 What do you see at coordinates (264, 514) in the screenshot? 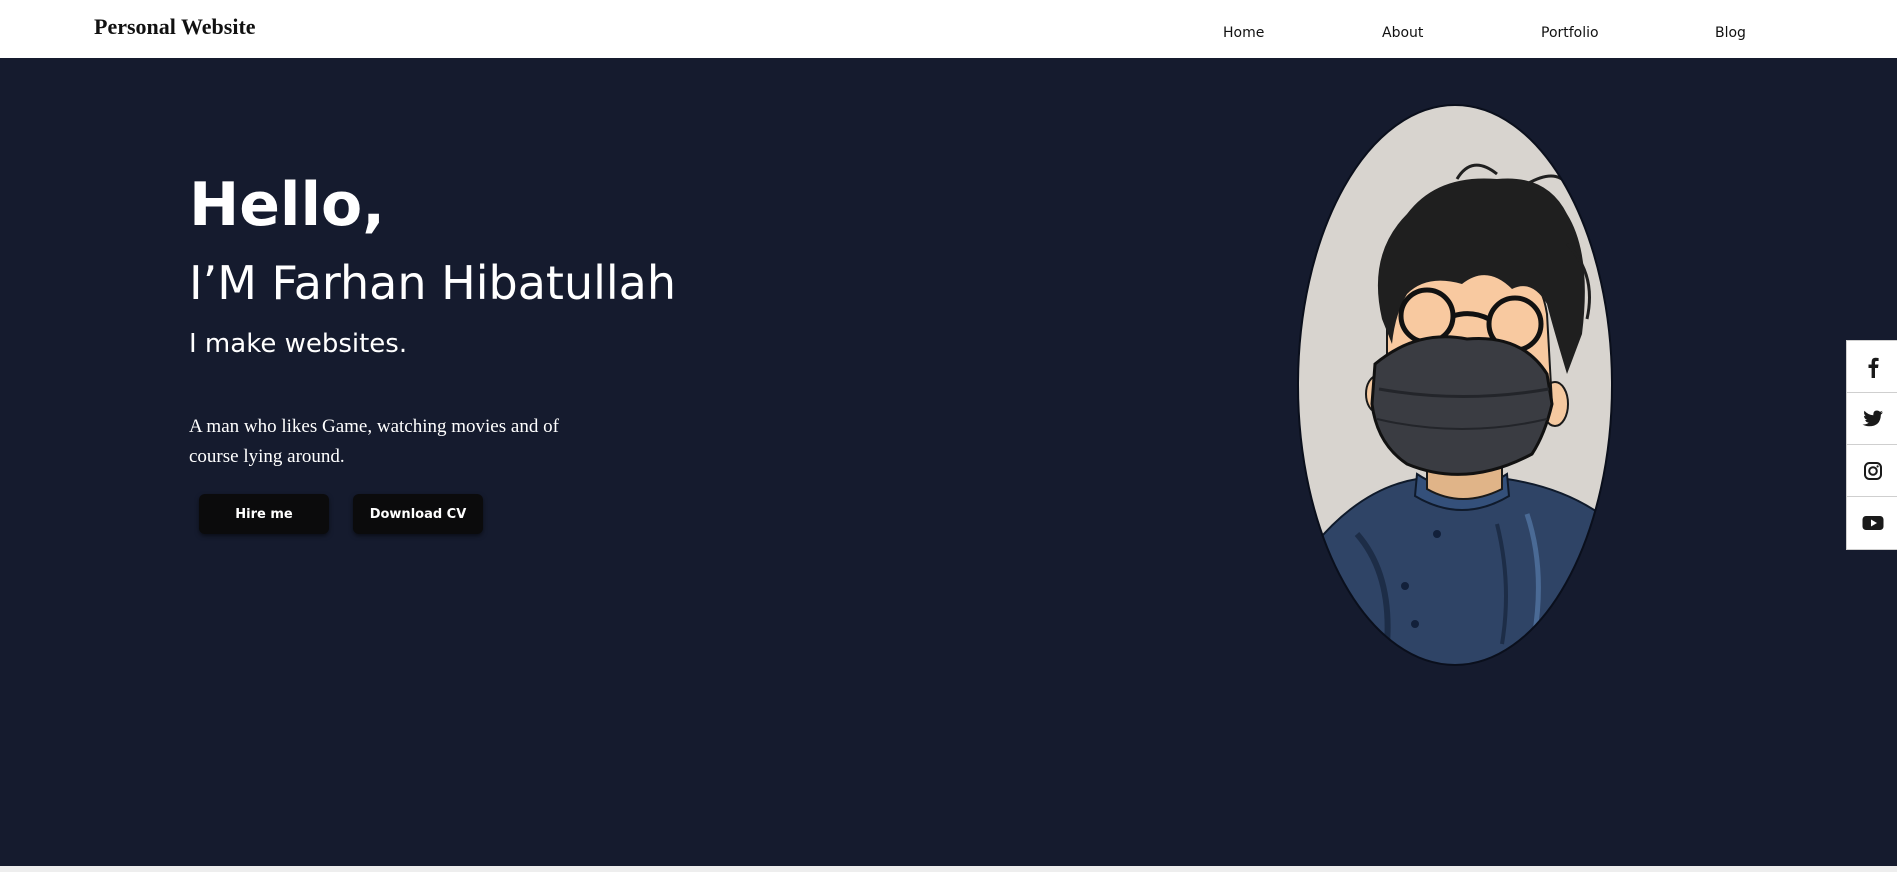
I see `hire-me-button: Hire me` at bounding box center [264, 514].